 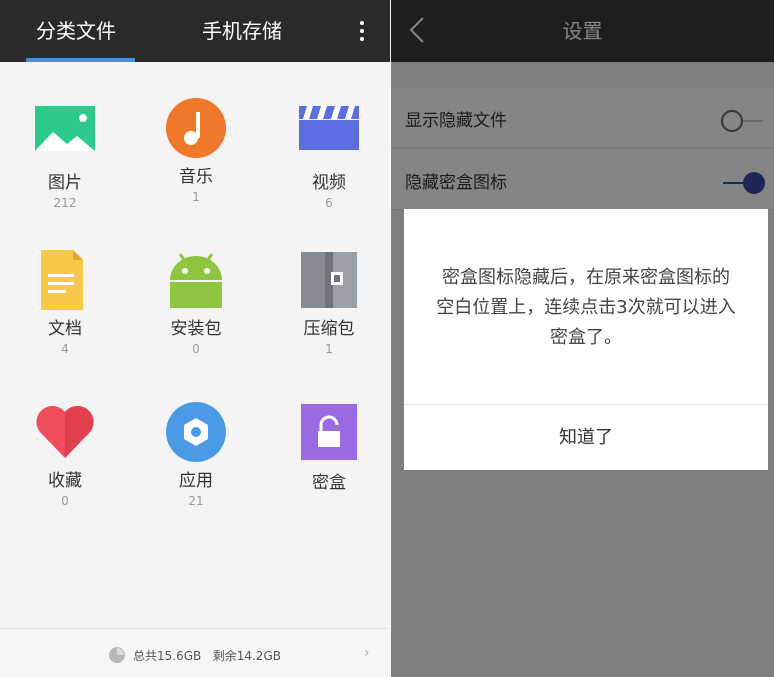 I want to click on tab-categories: 分类文件, so click(x=76, y=31).